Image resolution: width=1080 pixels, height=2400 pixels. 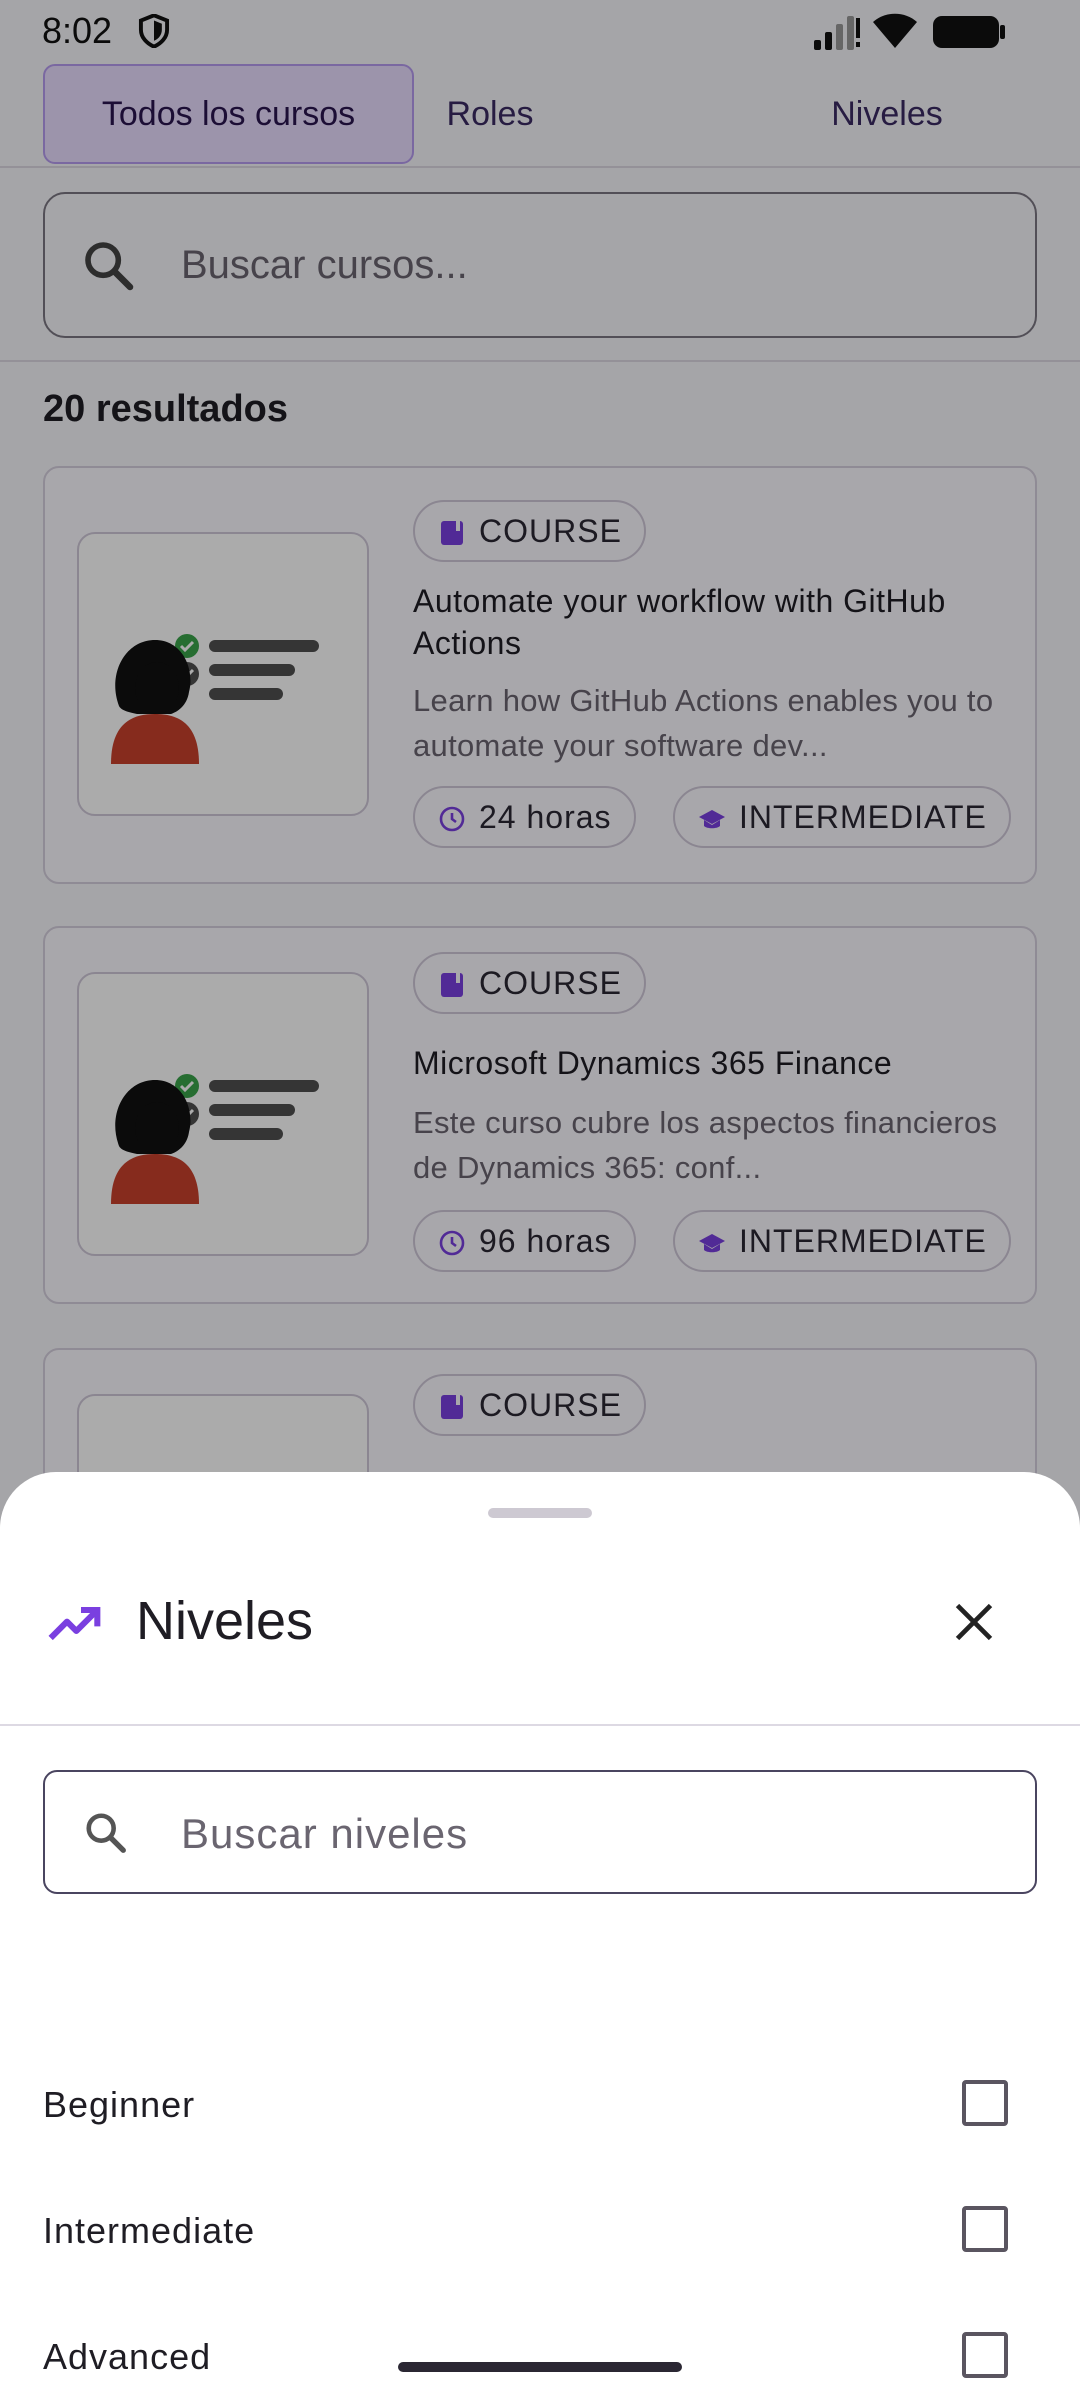 I want to click on search-icon, so click(x=106, y=1833).